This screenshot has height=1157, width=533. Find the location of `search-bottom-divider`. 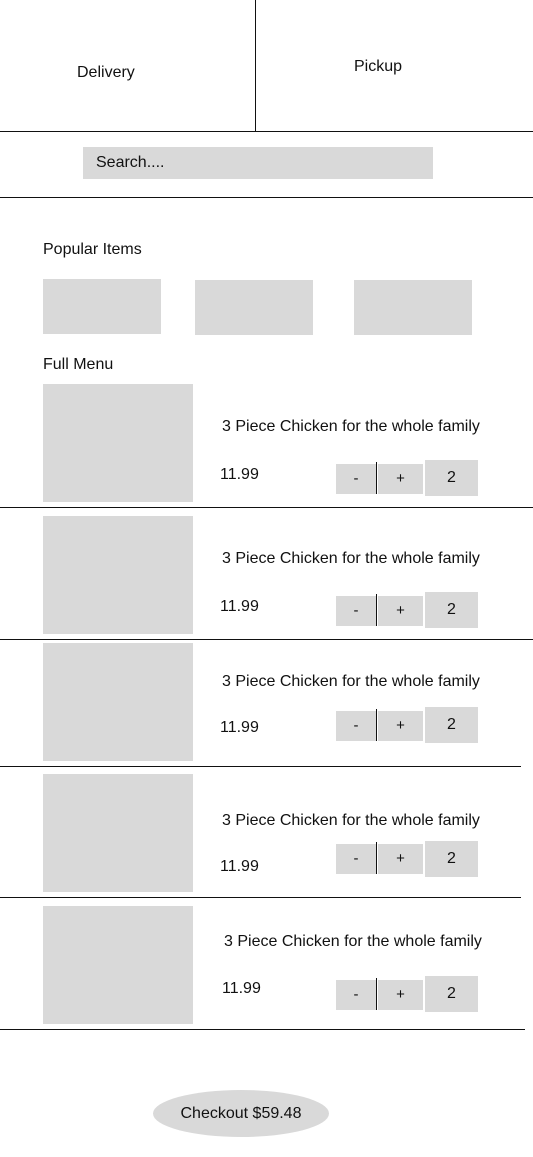

search-bottom-divider is located at coordinates (266, 197).